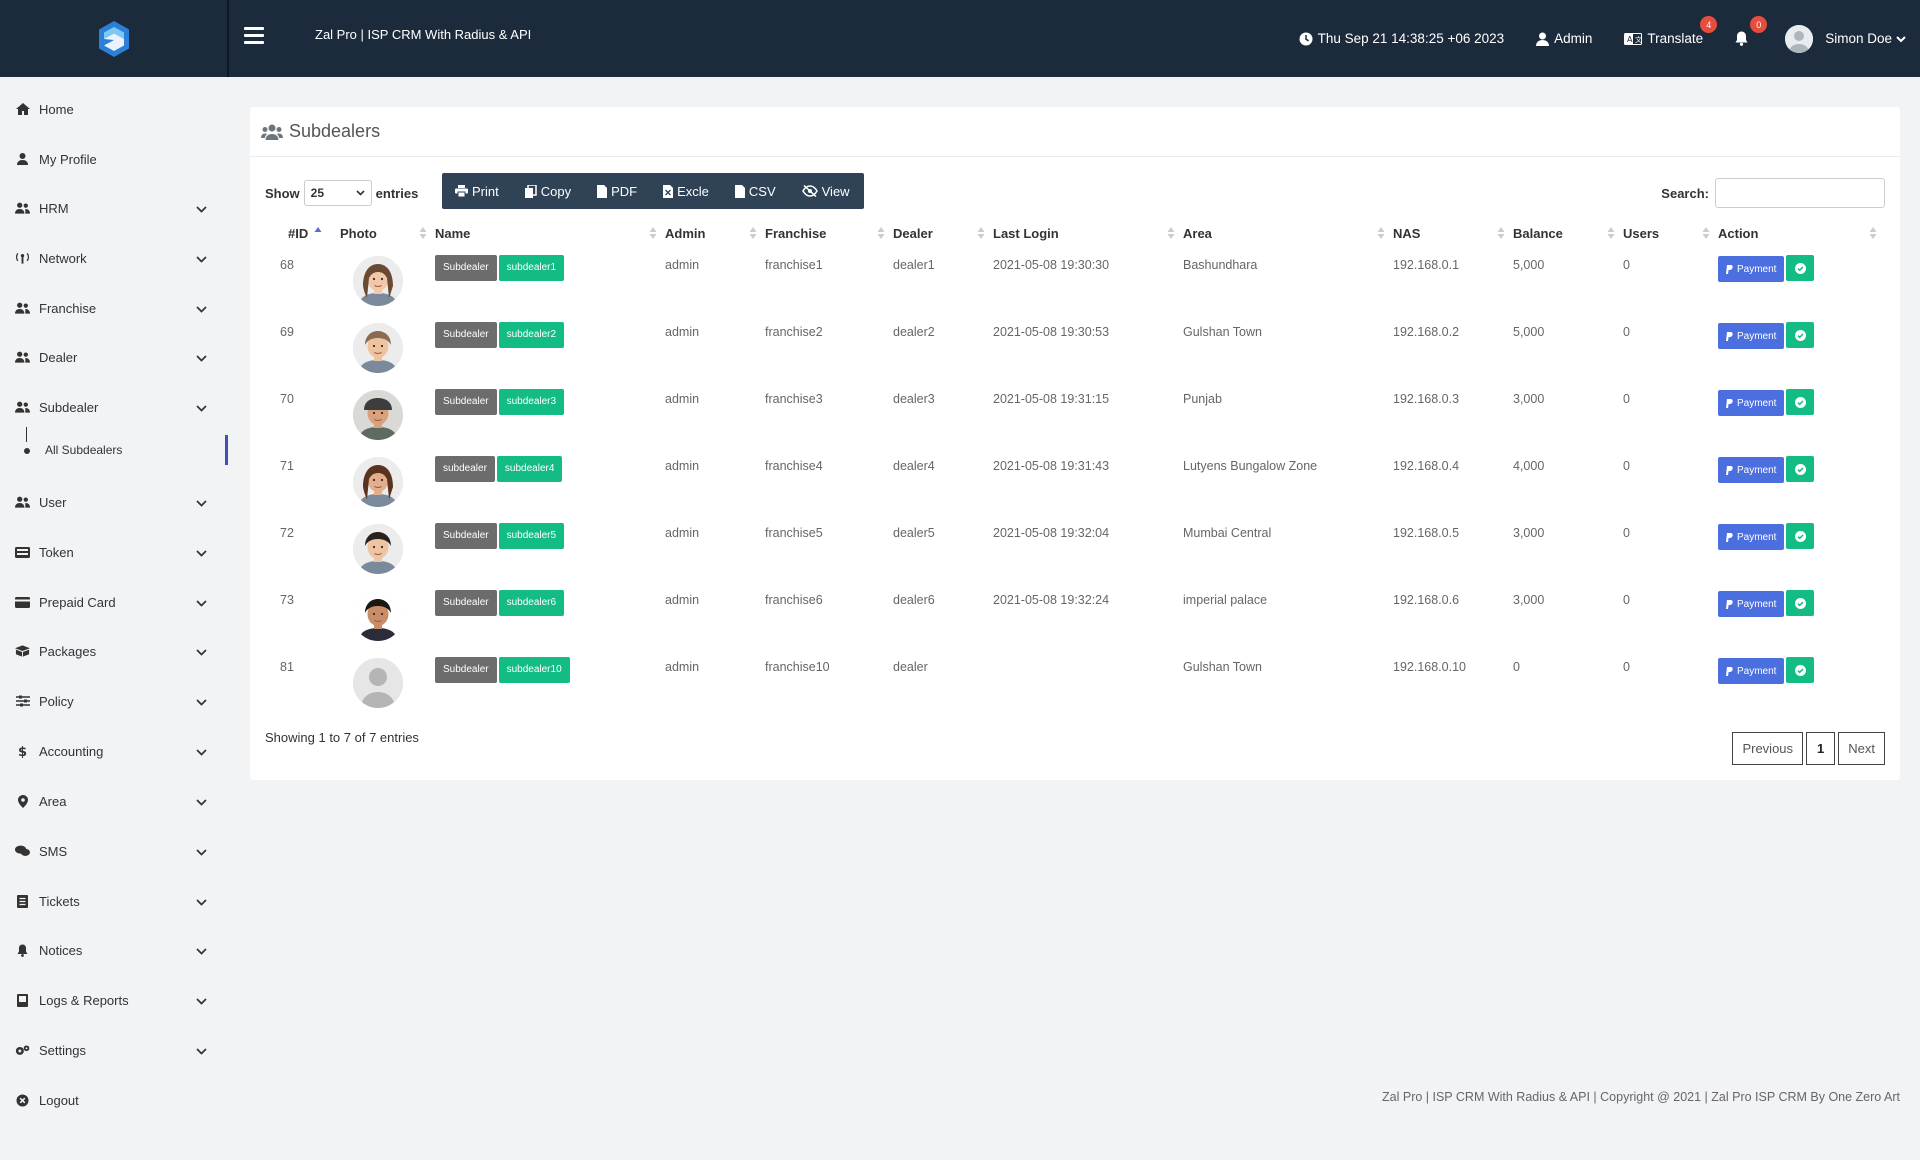 The height and width of the screenshot is (1160, 1920). I want to click on sidebar-item-subdealer: Subdealer, so click(114, 407).